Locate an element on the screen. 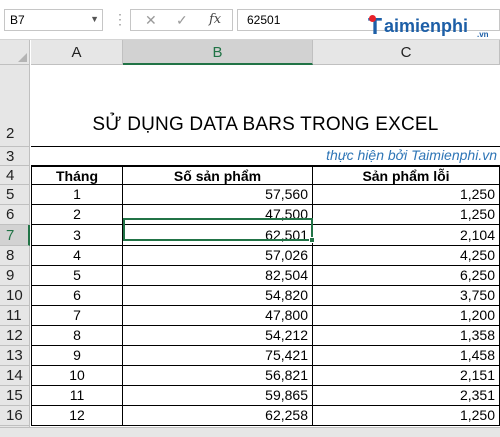 The height and width of the screenshot is (437, 500). cell-defects: 3,750 is located at coordinates (406, 296).